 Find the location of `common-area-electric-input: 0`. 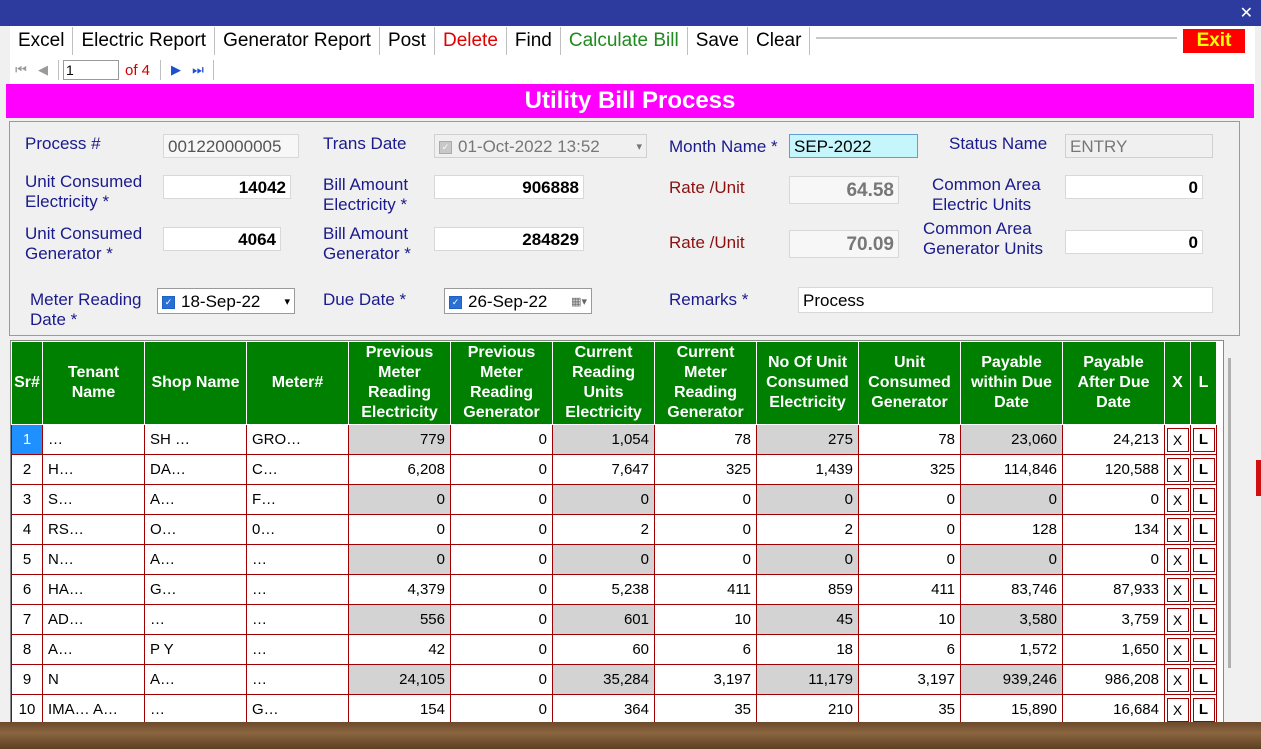

common-area-electric-input: 0 is located at coordinates (1134, 187).